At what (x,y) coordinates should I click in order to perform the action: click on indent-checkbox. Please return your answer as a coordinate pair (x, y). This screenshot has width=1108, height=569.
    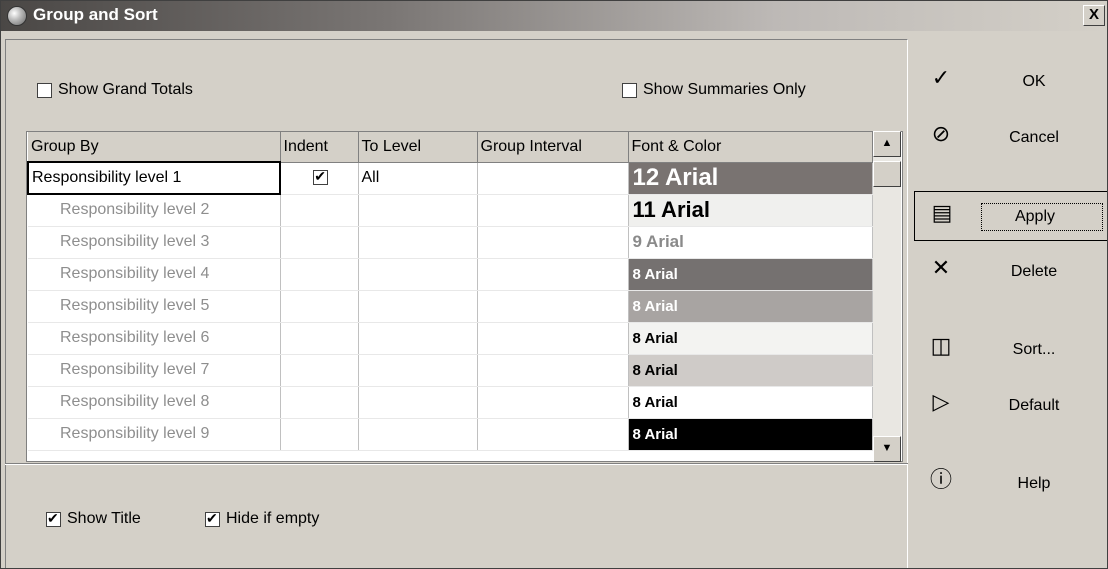
    Looking at the image, I should click on (321, 177).